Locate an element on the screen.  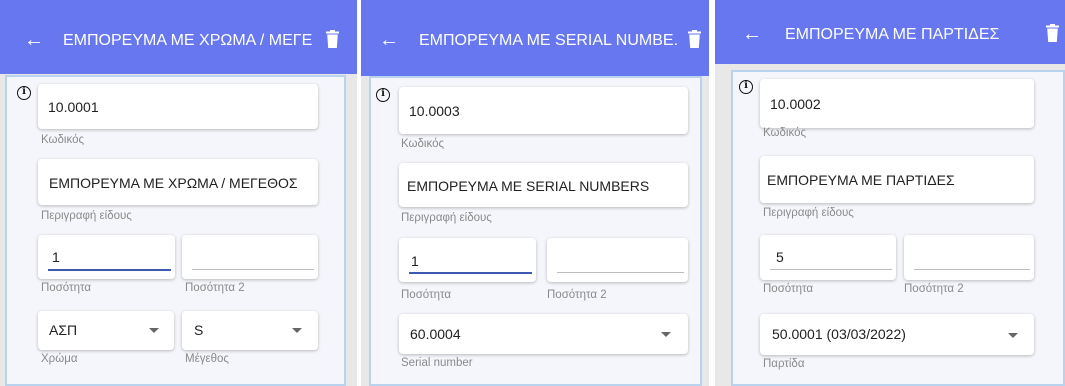
size-value: S is located at coordinates (199, 330).